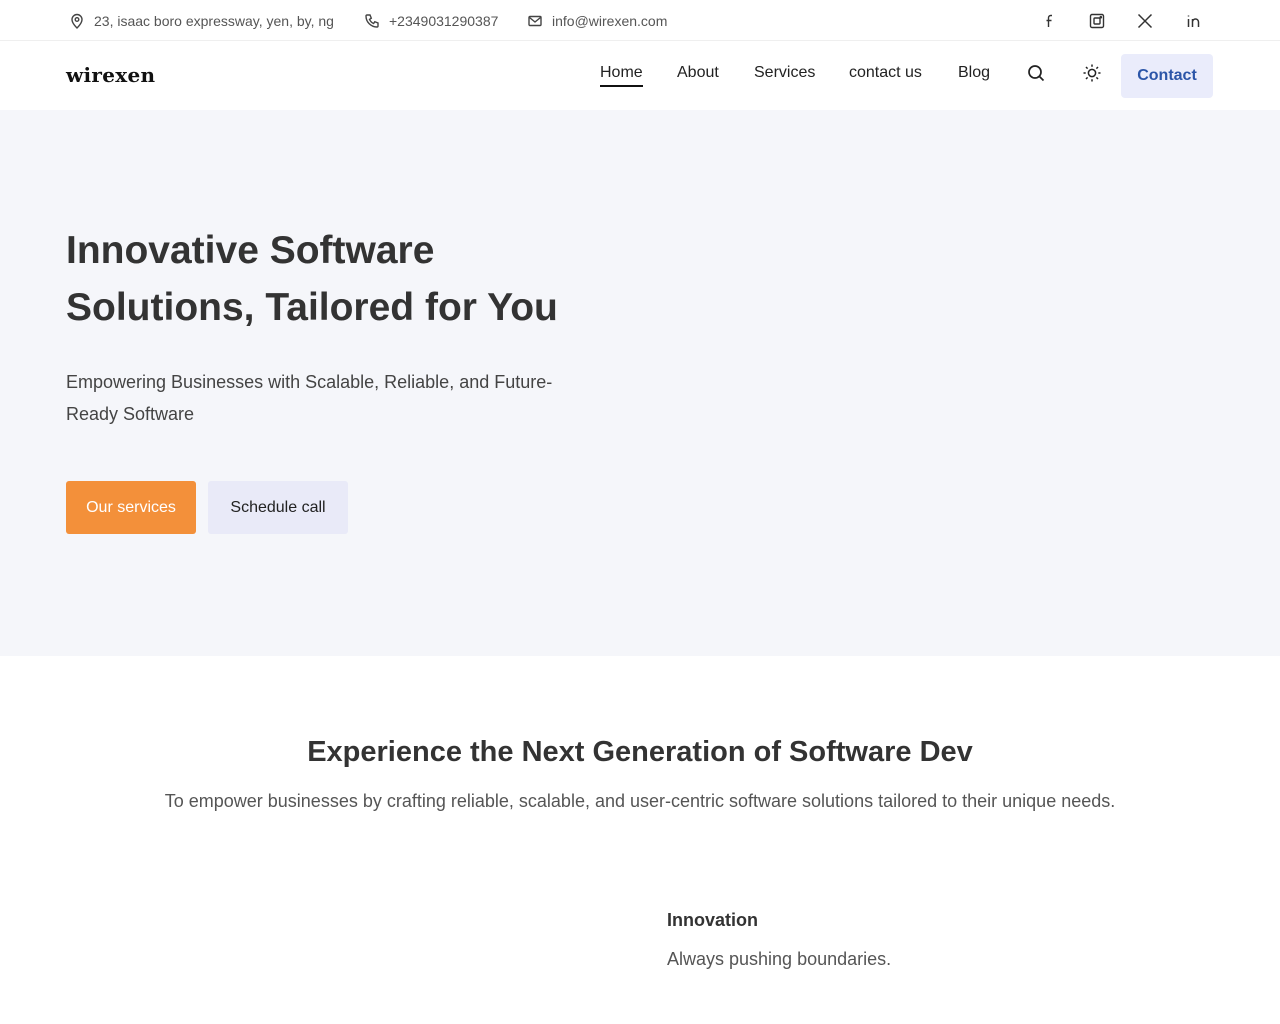 The height and width of the screenshot is (1024, 1280). Describe the element at coordinates (1036, 73) in the screenshot. I see `search-icon` at that location.